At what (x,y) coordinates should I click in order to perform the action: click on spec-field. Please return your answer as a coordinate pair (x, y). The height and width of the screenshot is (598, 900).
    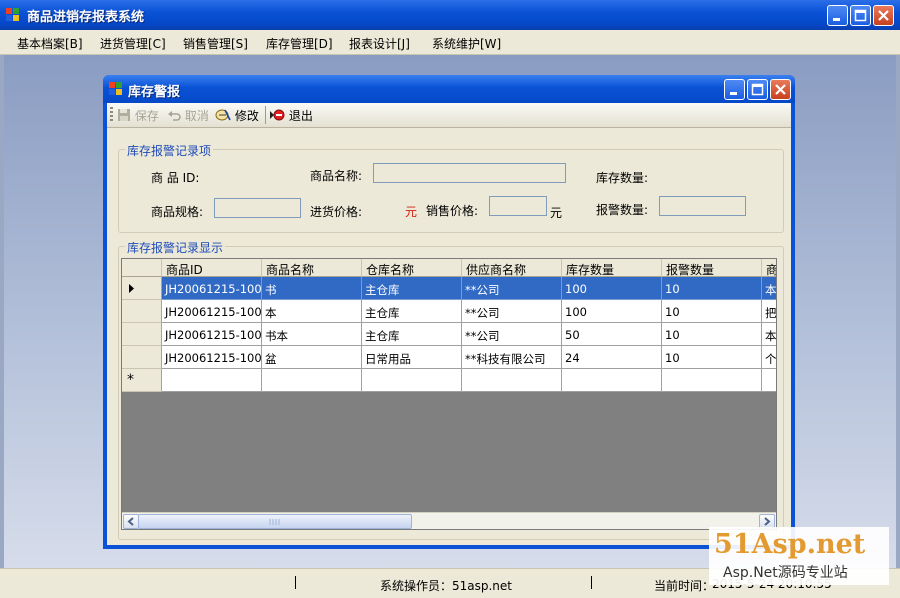
    Looking at the image, I should click on (257, 208).